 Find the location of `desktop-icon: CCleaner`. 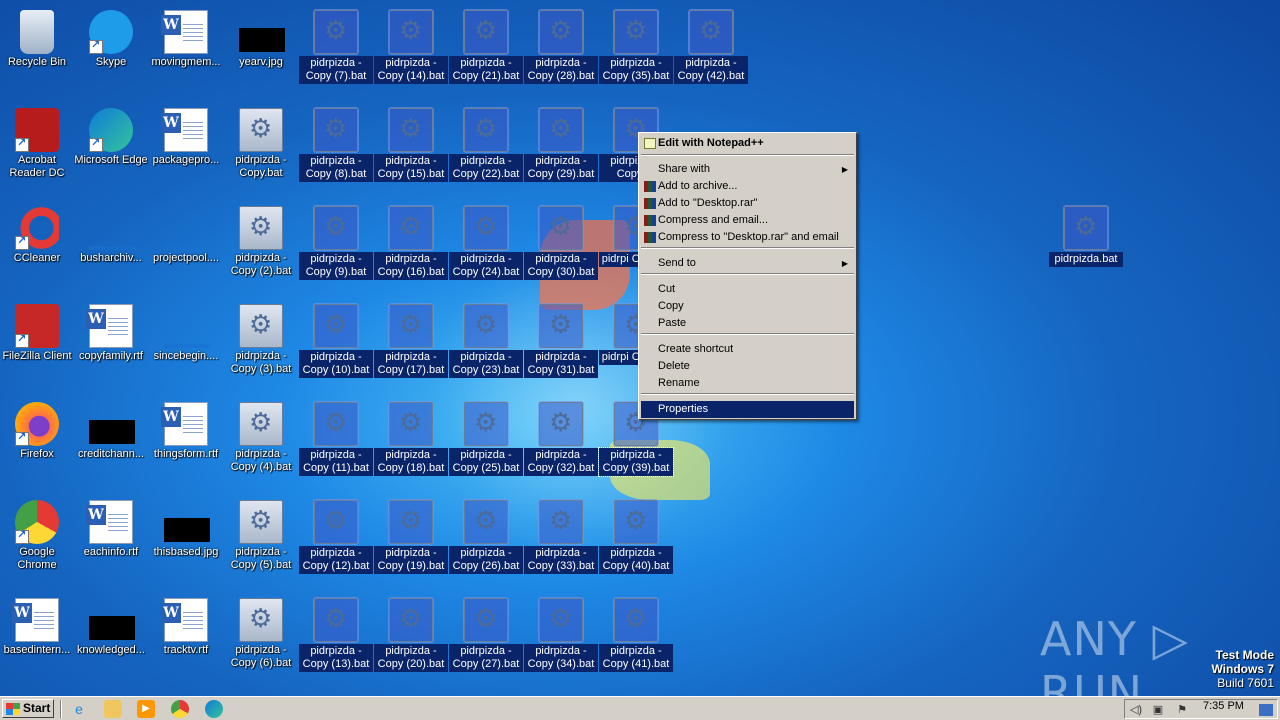

desktop-icon: CCleaner is located at coordinates (37, 246).